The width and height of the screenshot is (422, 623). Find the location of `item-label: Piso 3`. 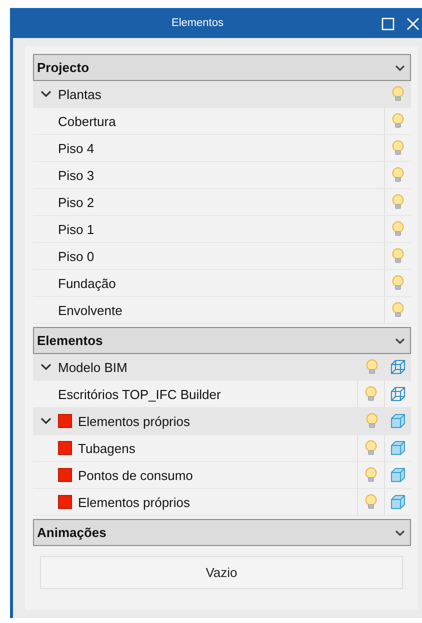

item-label: Piso 3 is located at coordinates (76, 175).